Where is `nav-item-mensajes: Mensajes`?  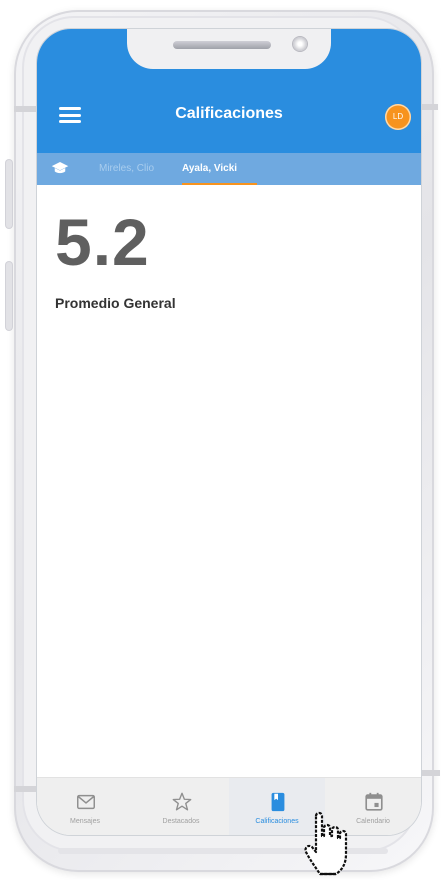
nav-item-mensajes: Mensajes is located at coordinates (85, 806).